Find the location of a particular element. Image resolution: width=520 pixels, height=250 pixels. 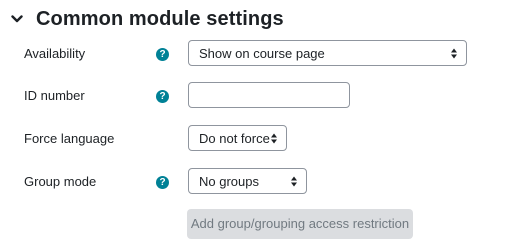

form-row-force-language: Force language Do not force is located at coordinates (260, 139).